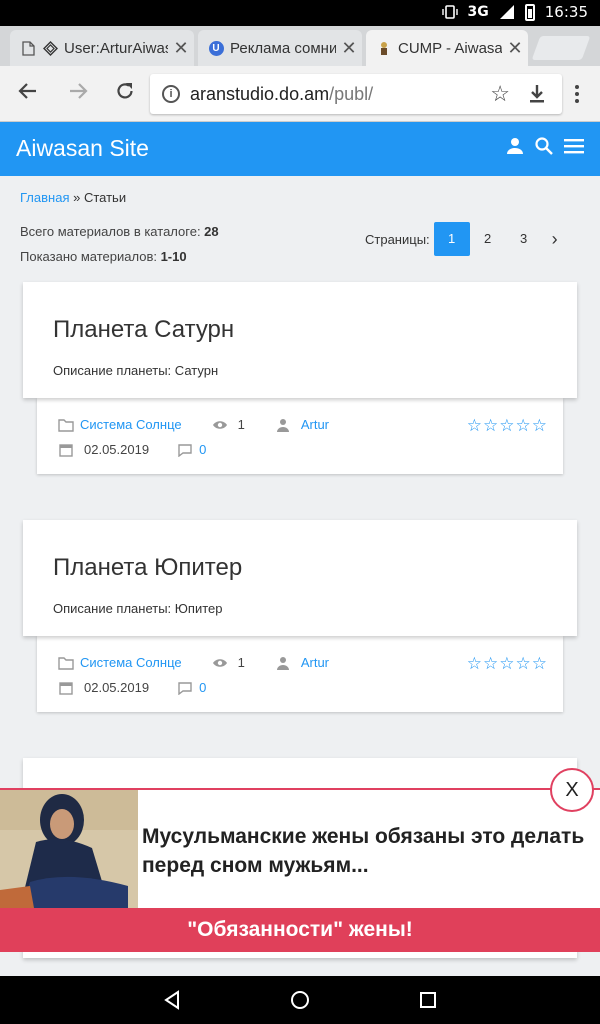  Describe the element at coordinates (488, 239) in the screenshot. I see `page-2-button: 2` at that location.